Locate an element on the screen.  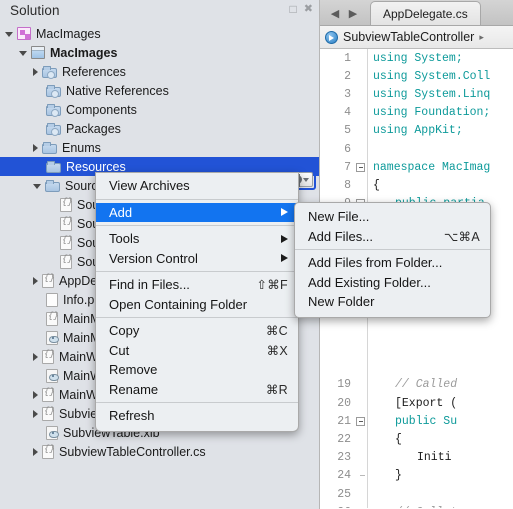
code-line: 26 // Call t is located at coordinates (416, 505).